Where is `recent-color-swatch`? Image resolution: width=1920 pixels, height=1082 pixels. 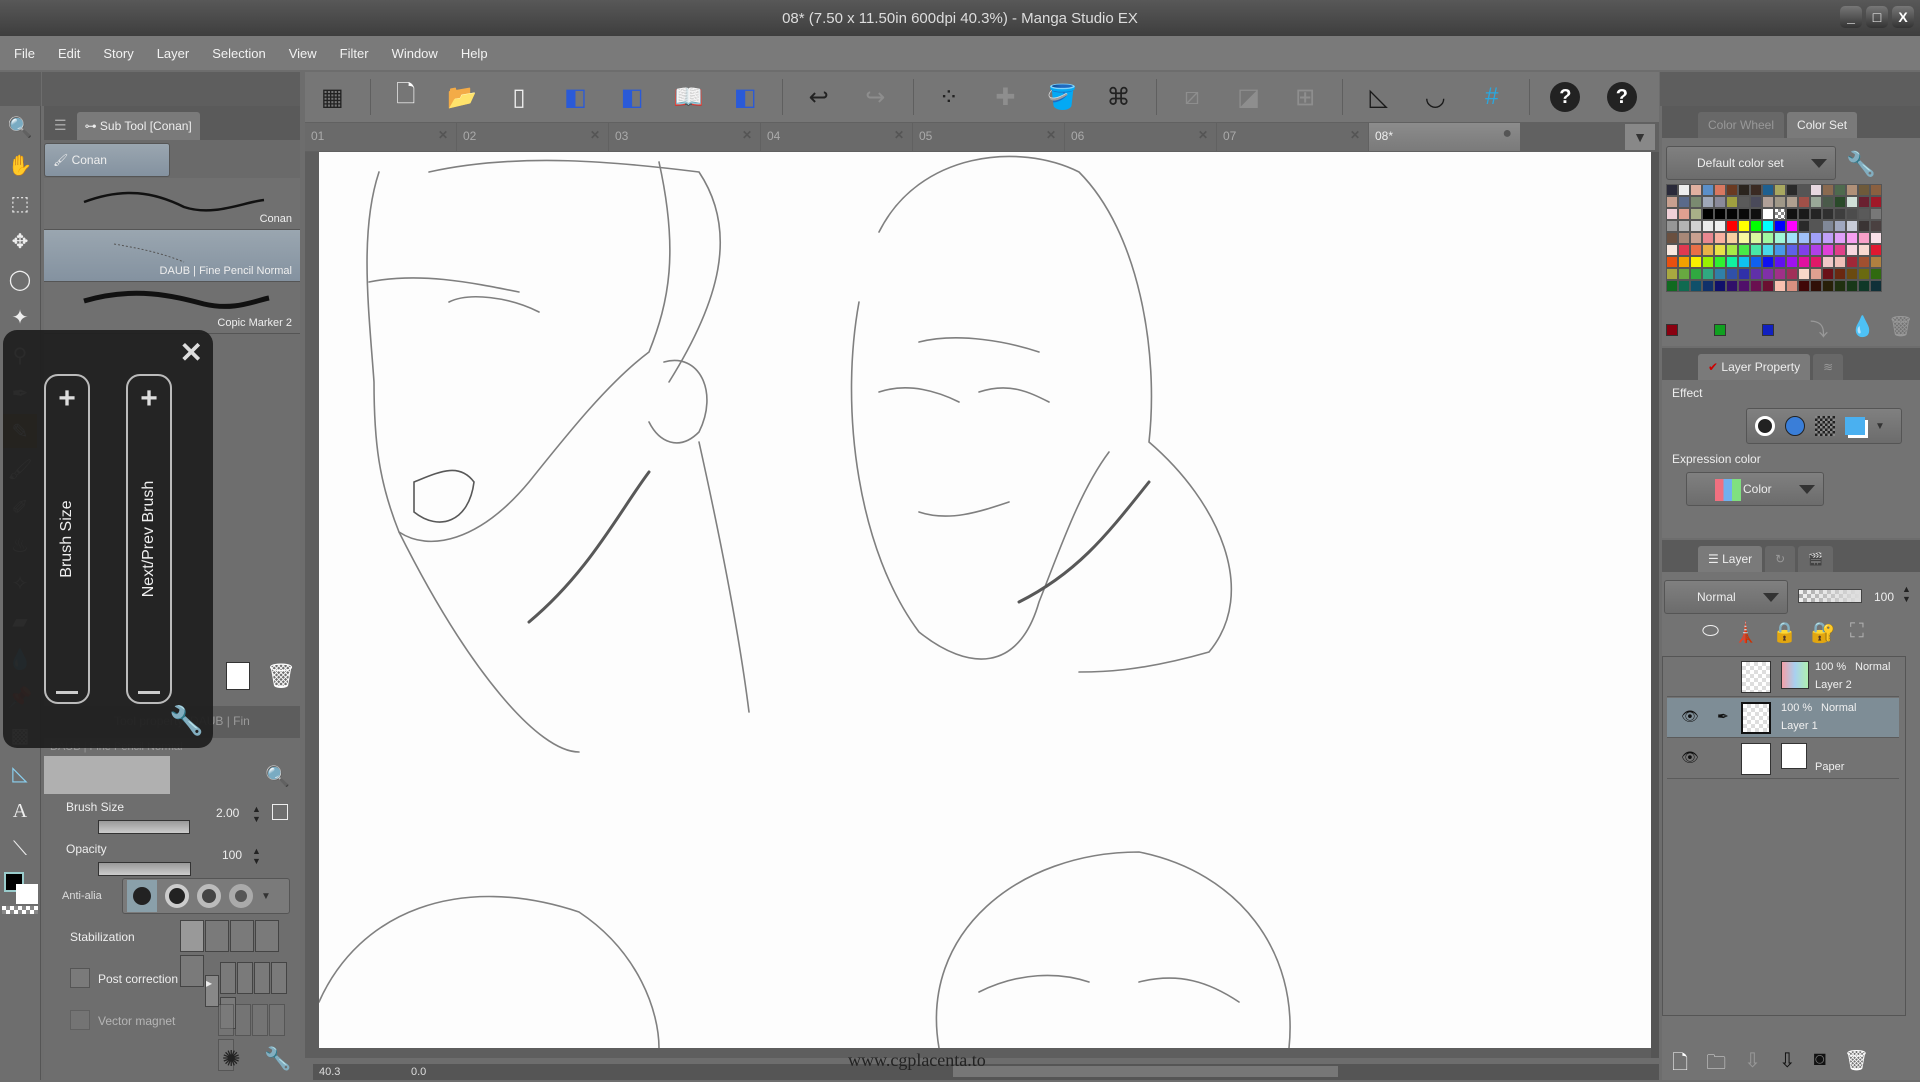 recent-color-swatch is located at coordinates (1768, 330).